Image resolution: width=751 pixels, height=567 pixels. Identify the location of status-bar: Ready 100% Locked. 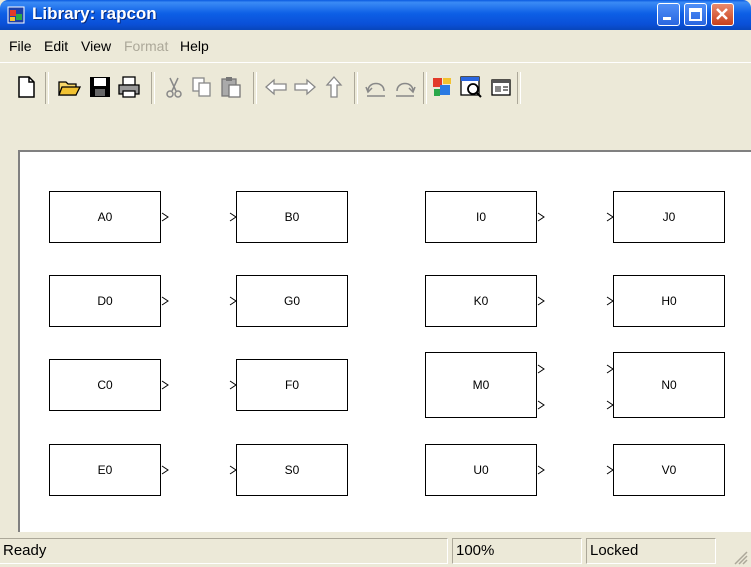
(375, 551).